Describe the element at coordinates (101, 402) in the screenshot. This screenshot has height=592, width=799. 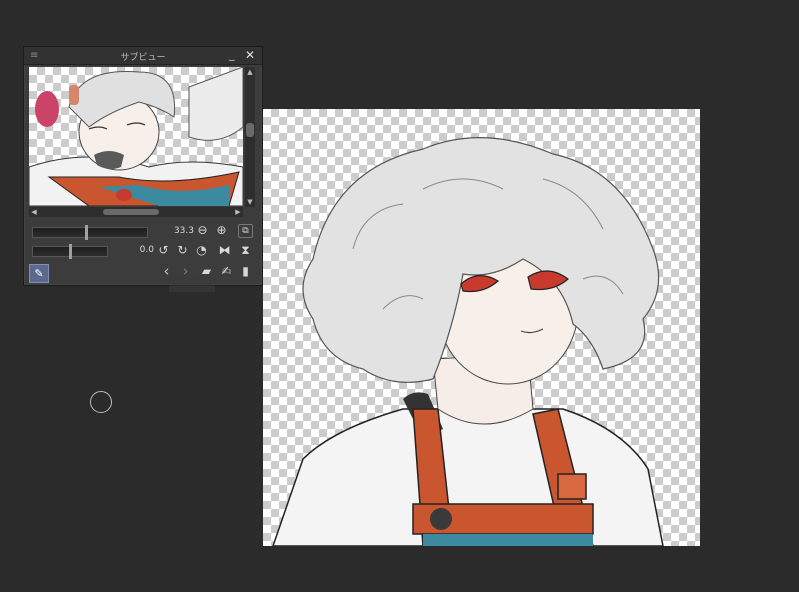
I see `brush-cursor` at that location.